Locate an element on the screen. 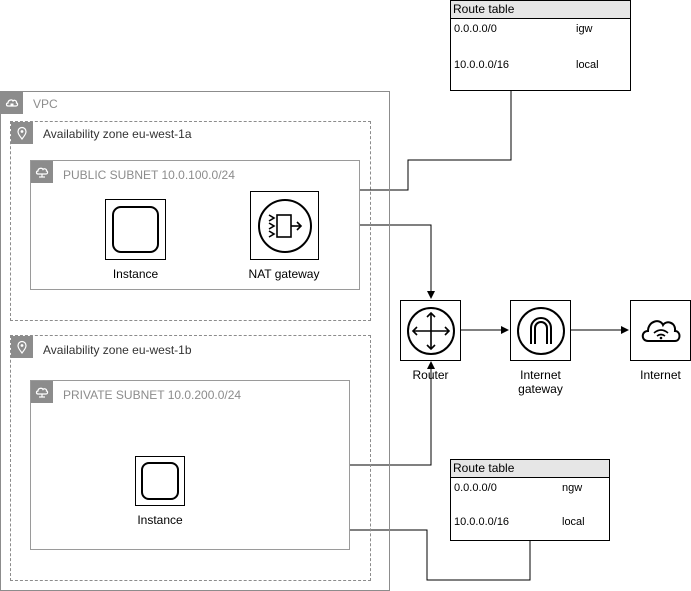 This screenshot has height=591, width=691. router-icon is located at coordinates (430, 330).